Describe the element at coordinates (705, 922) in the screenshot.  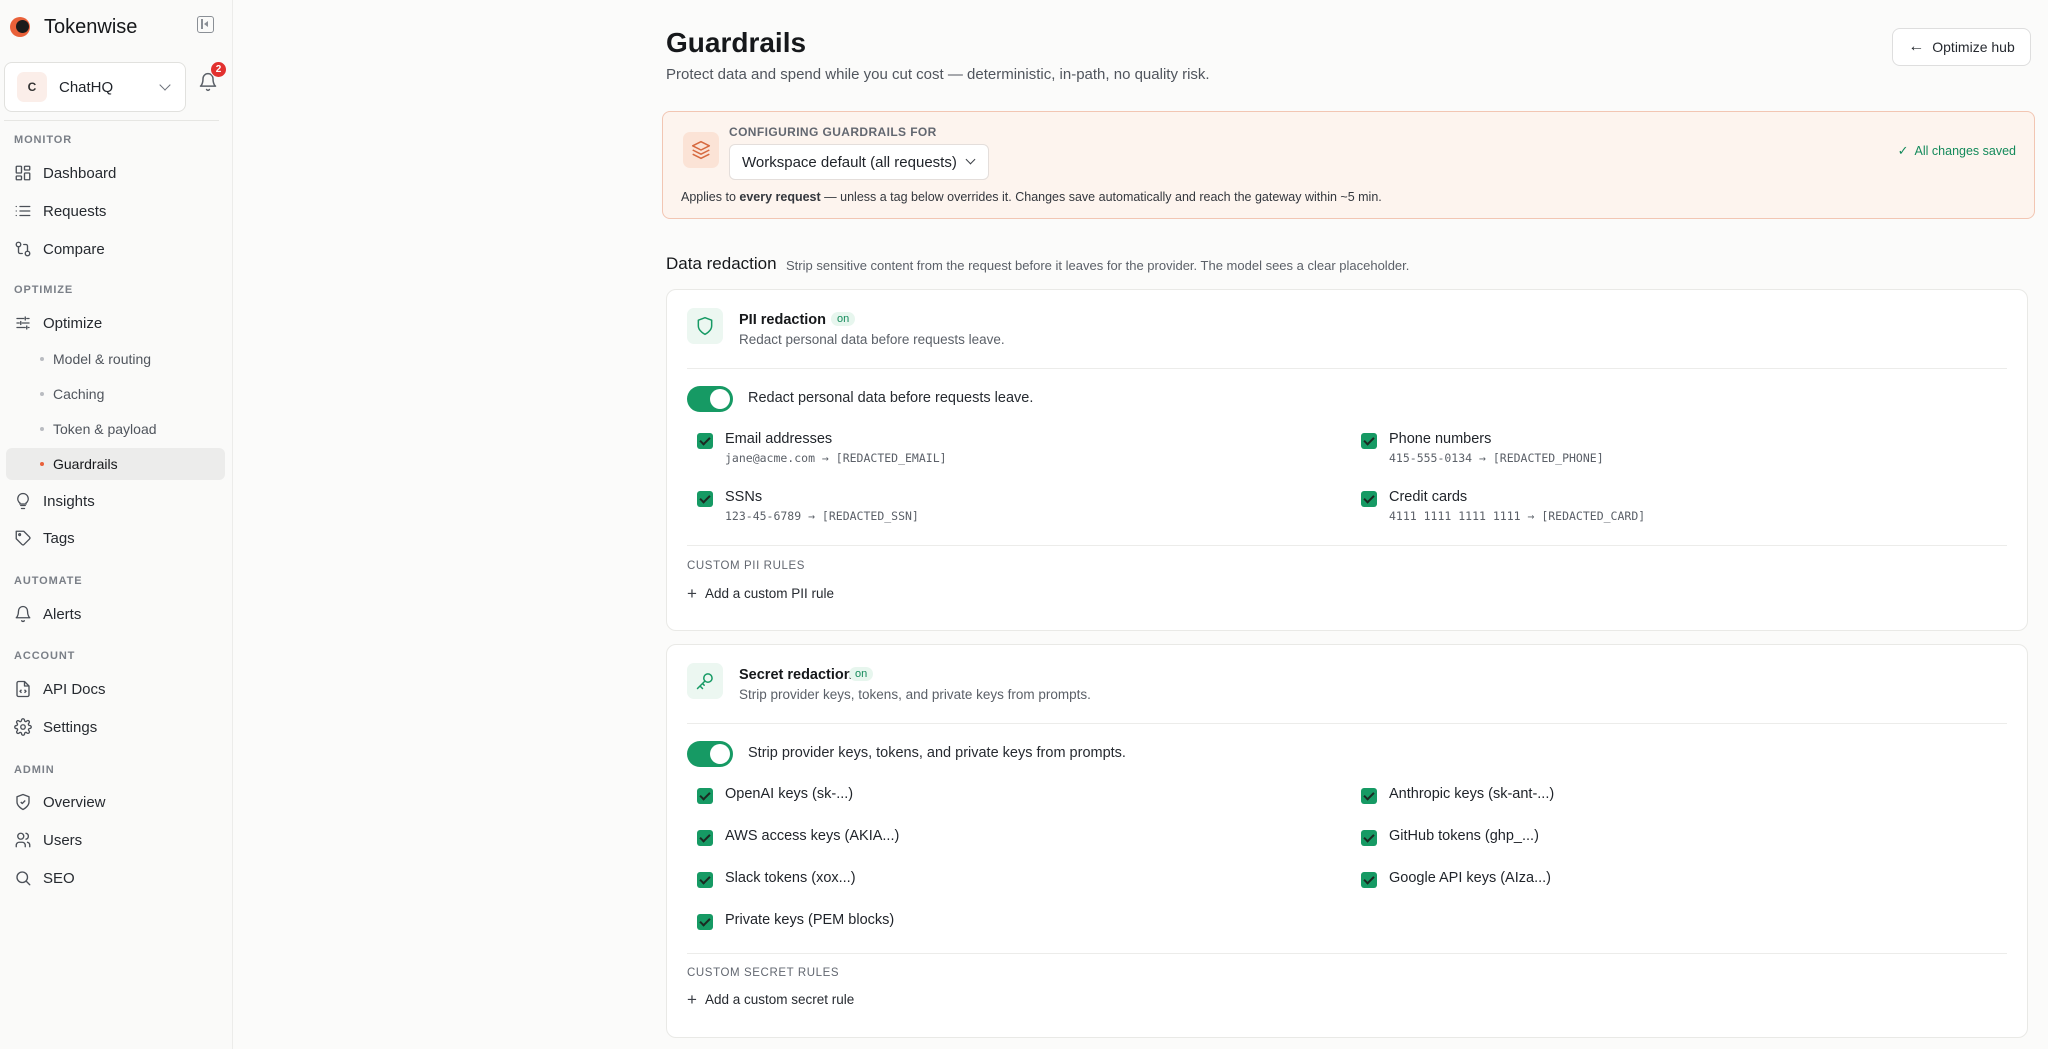
I see `private-keys-checkbox` at that location.